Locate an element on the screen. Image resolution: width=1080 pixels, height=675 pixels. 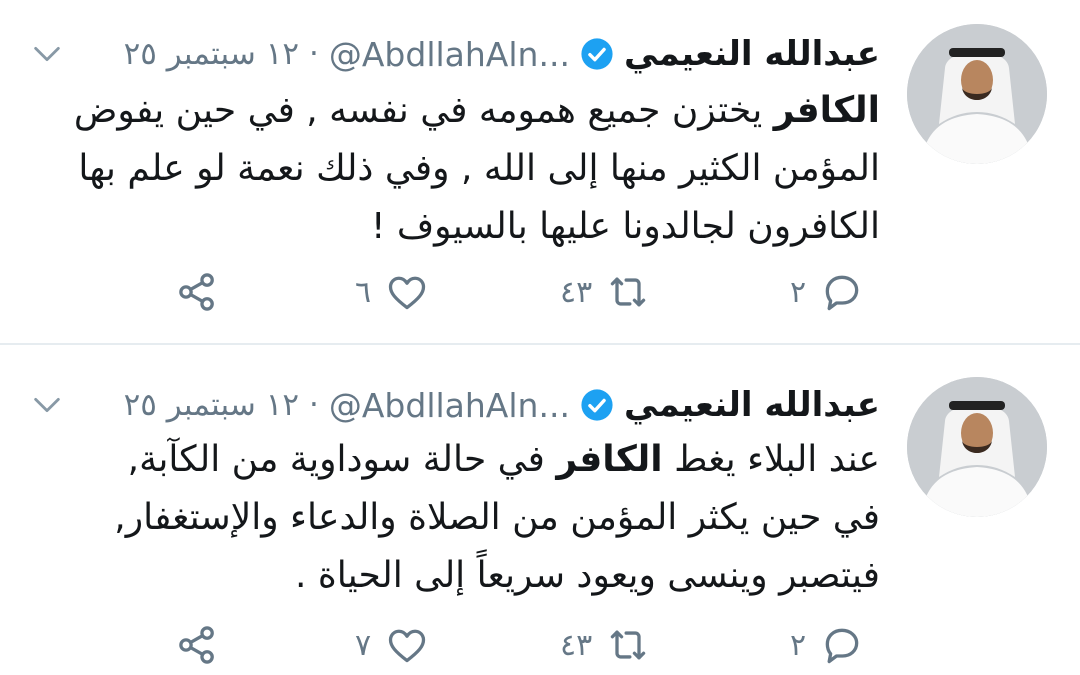
tweet-actions: ٢ ٤٣ ٦ is located at coordinates (540, 292).